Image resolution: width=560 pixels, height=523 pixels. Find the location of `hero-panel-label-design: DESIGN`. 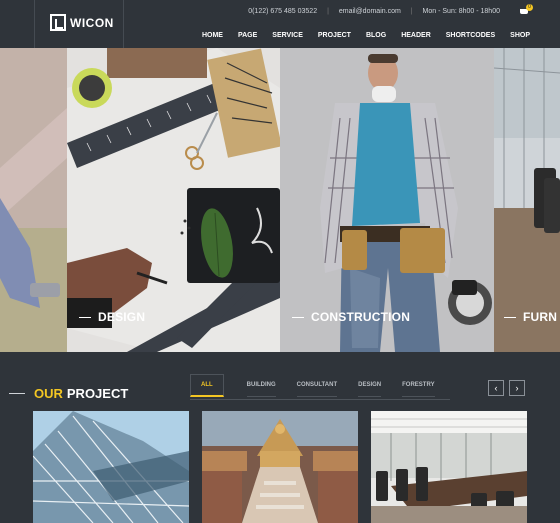

hero-panel-label-design: DESIGN is located at coordinates (112, 317).